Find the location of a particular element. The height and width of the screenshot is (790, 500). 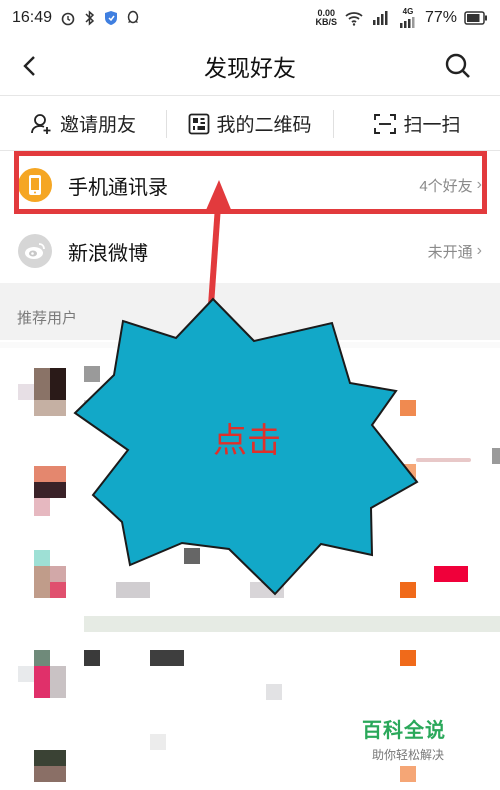

watermark: 百科全说 助你轻松解决 is located at coordinates (427, 739).